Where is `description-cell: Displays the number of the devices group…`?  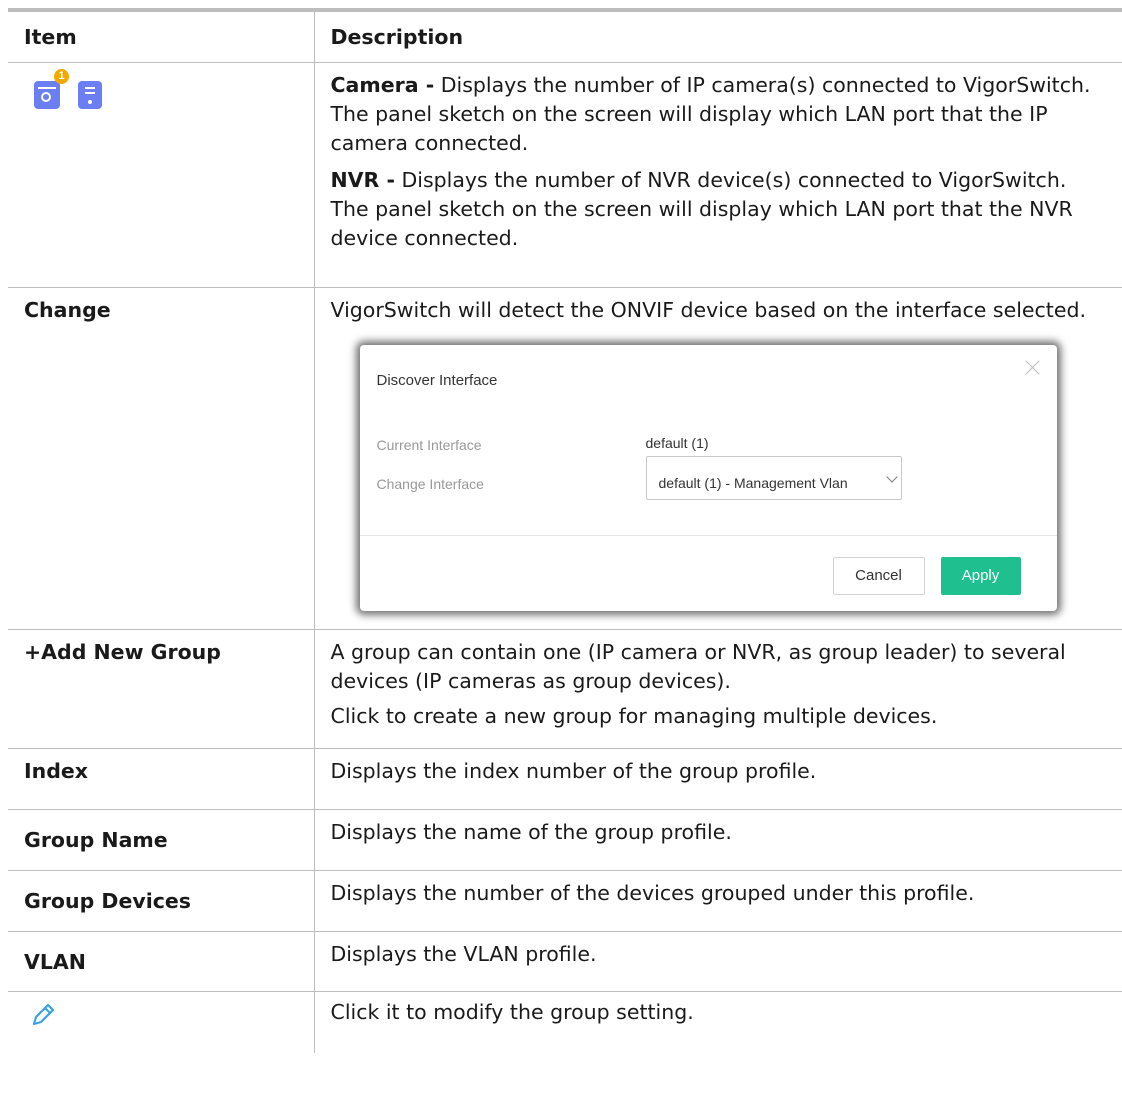
description-cell: Displays the number of the devices group… is located at coordinates (718, 901).